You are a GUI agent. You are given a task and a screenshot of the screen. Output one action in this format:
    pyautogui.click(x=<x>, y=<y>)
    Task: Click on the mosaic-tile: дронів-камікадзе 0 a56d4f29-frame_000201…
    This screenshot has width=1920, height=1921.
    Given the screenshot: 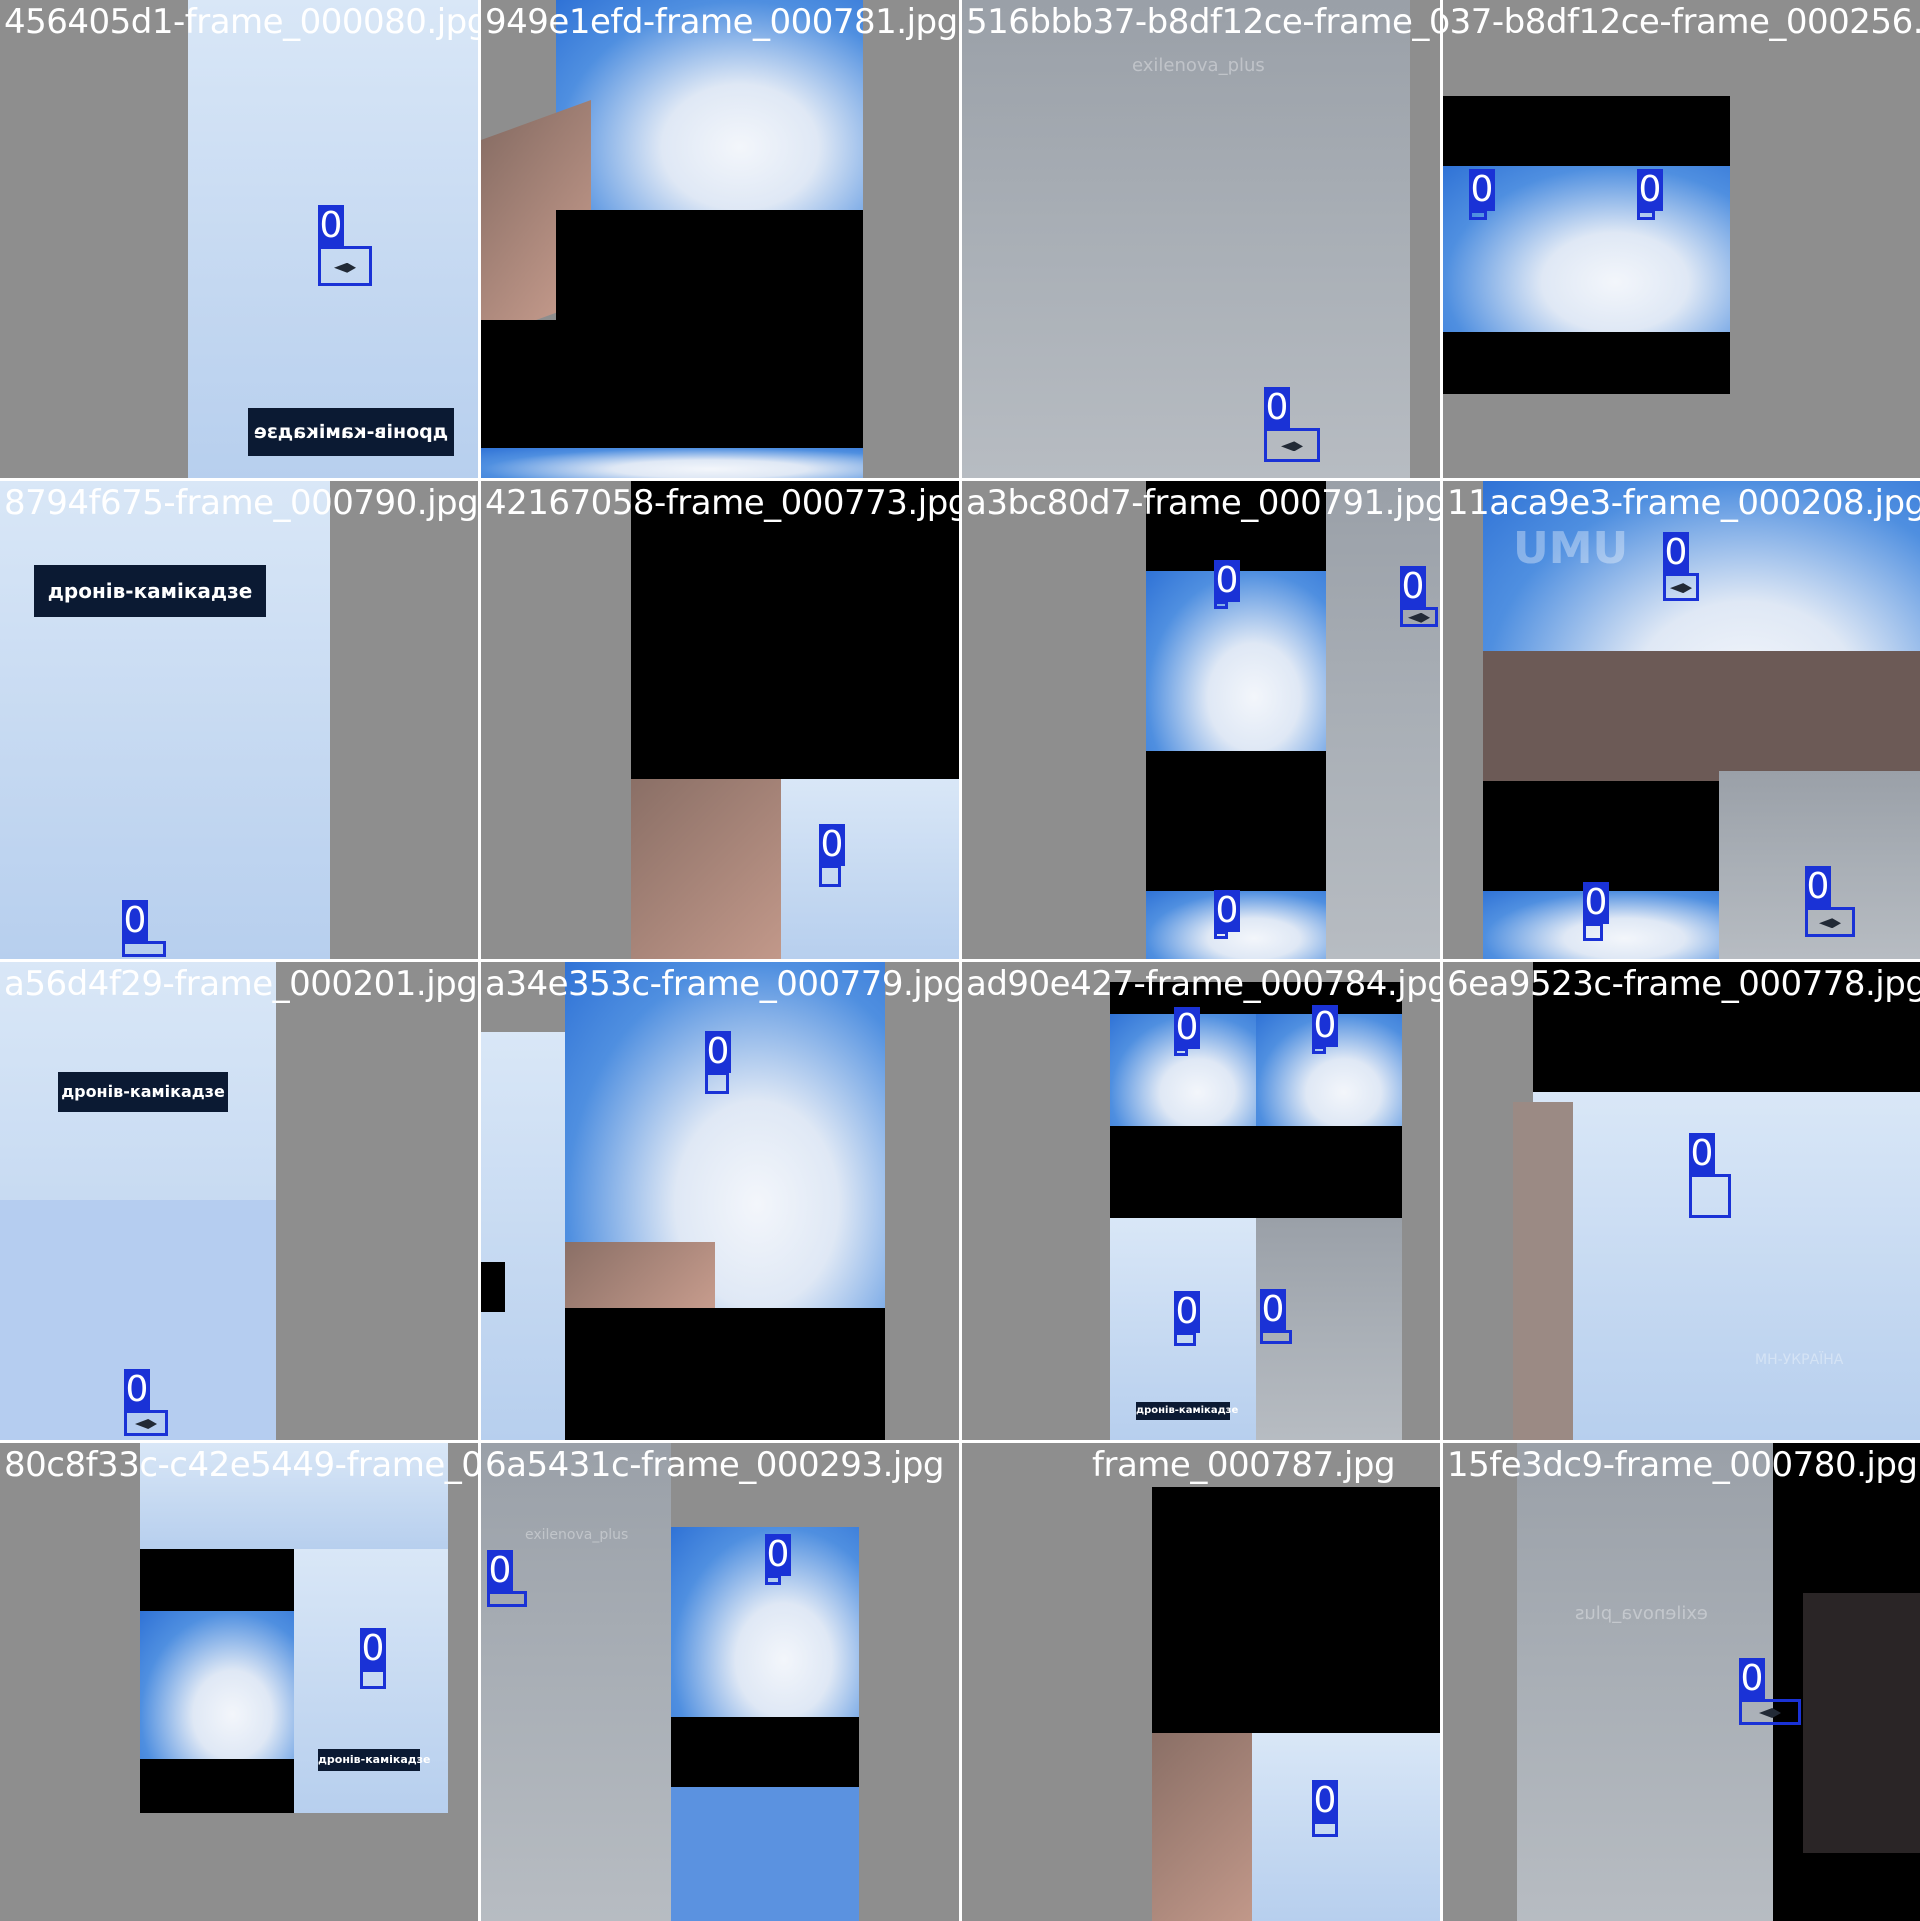 What is the action you would take?
    pyautogui.click(x=239, y=1201)
    